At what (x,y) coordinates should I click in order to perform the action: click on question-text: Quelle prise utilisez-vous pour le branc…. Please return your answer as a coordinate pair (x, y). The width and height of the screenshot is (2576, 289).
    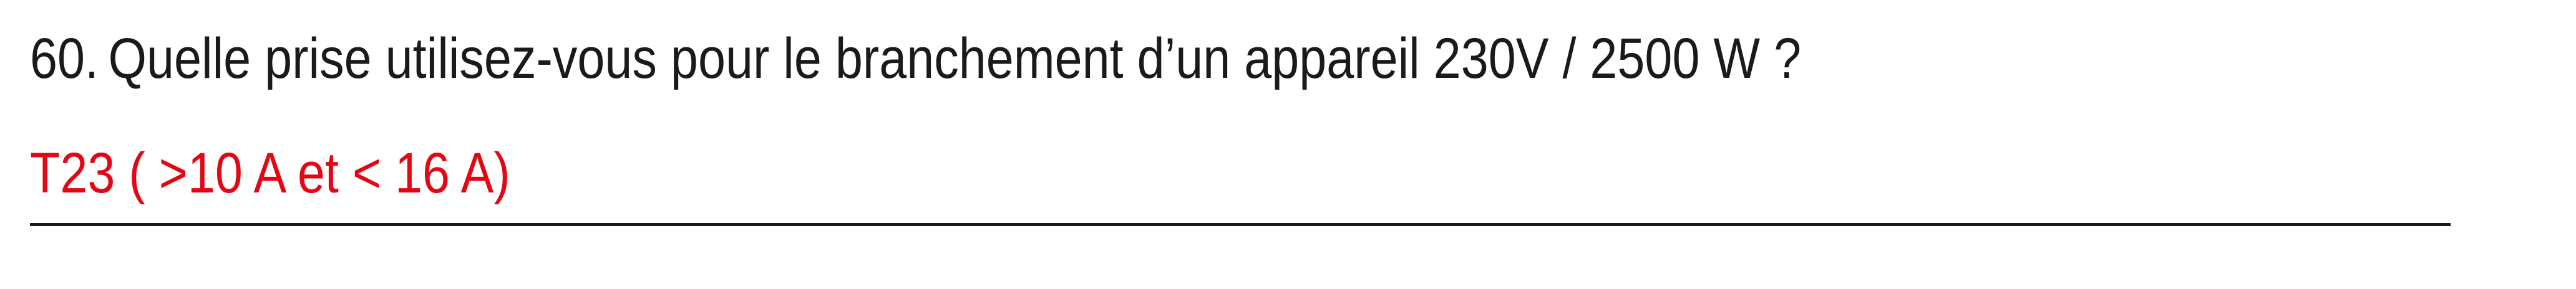
    Looking at the image, I should click on (955, 58).